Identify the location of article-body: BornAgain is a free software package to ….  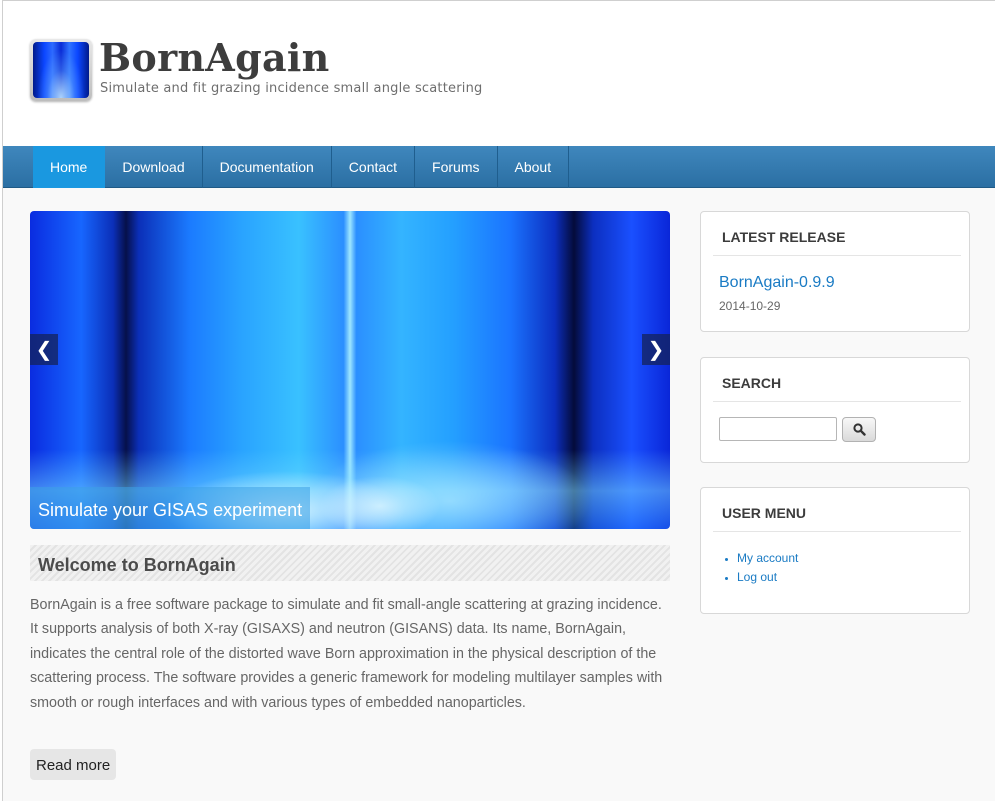
(346, 654).